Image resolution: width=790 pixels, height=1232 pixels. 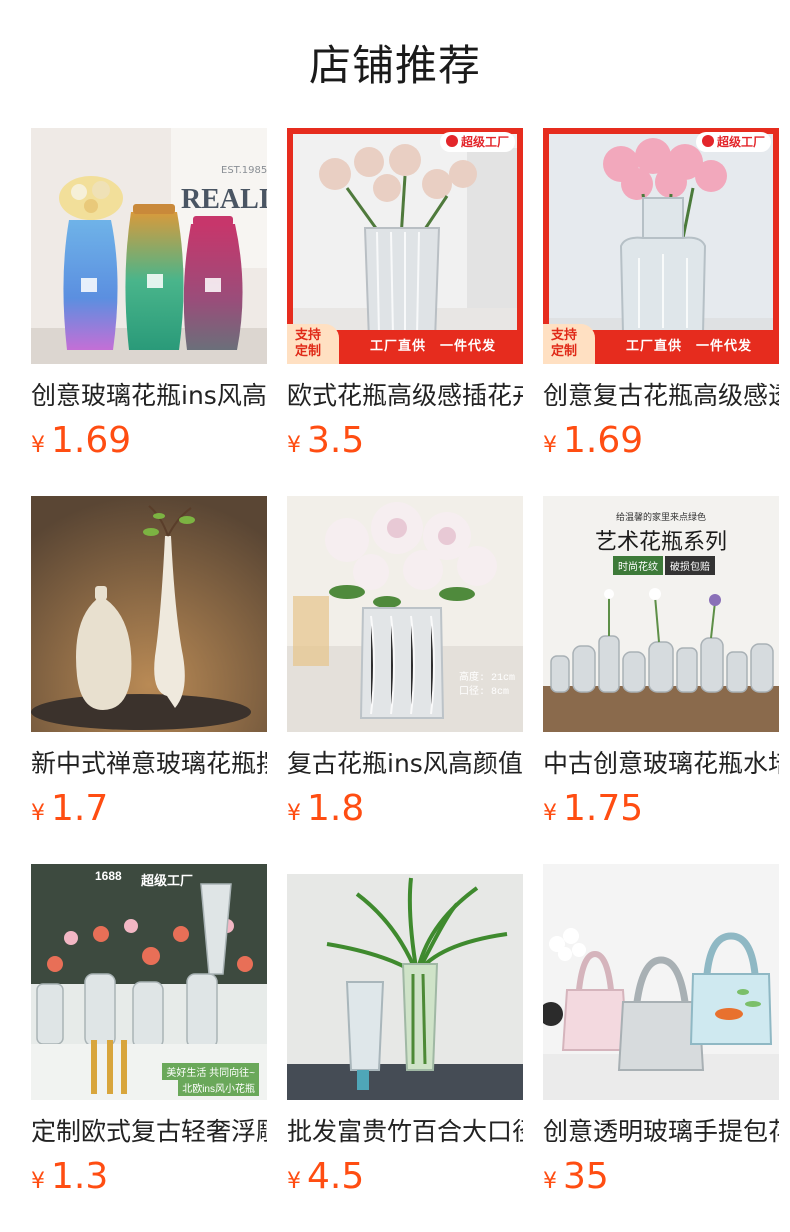 I want to click on handbag-glass-vases-photo, so click(x=661, y=982).